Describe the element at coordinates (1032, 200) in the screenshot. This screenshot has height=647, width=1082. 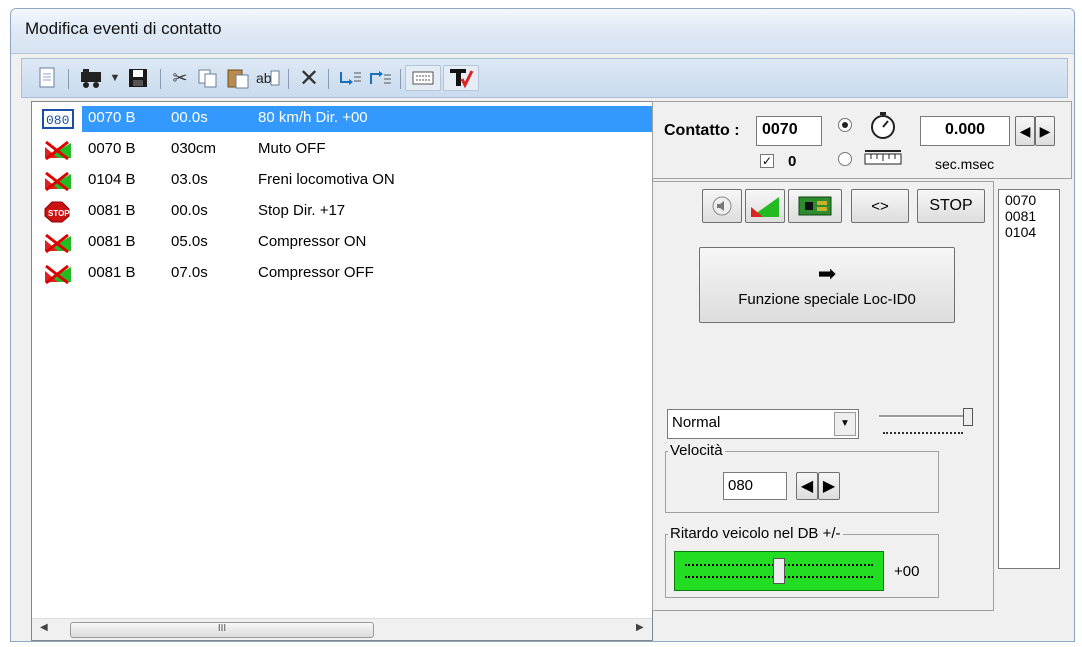
I see `list-item: 0070` at that location.